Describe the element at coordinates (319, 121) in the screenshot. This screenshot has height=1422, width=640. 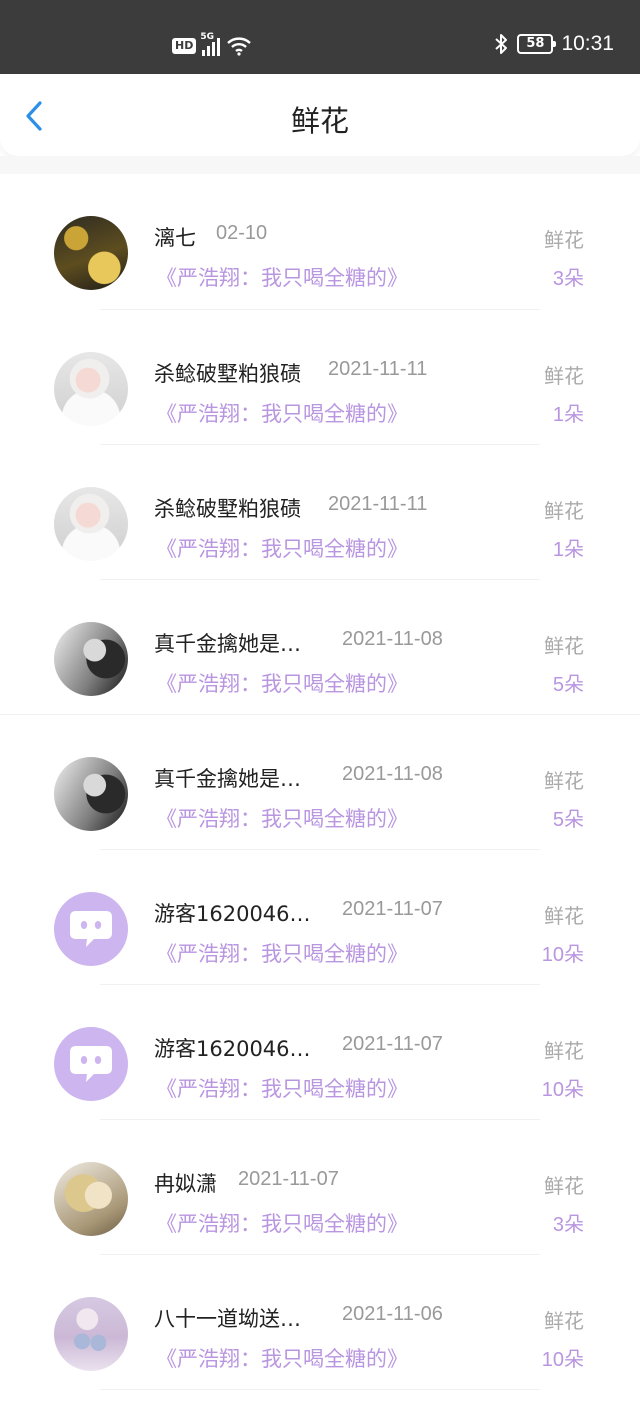
I see `page-title: 鲜花` at that location.